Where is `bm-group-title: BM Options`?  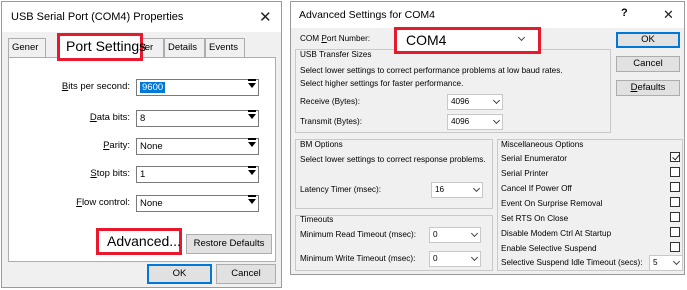
bm-group-title: BM Options is located at coordinates (321, 144).